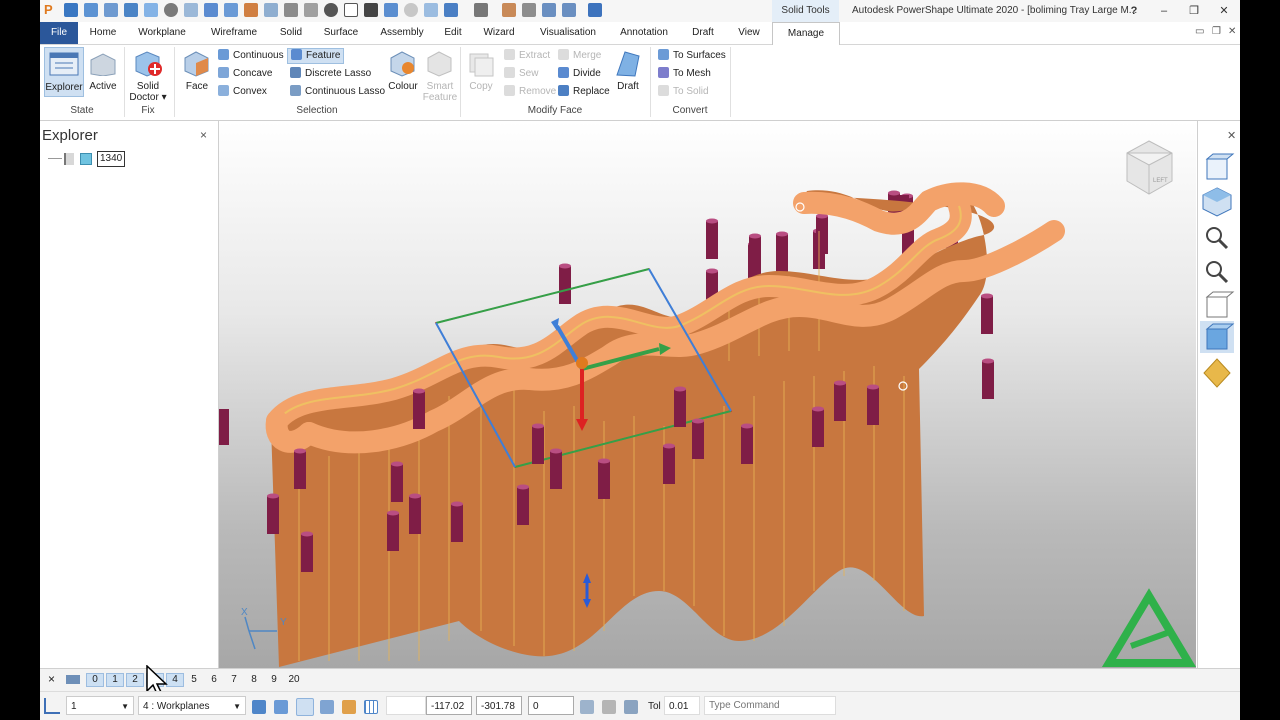  What do you see at coordinates (349, 707) in the screenshot?
I see `print-icon` at bounding box center [349, 707].